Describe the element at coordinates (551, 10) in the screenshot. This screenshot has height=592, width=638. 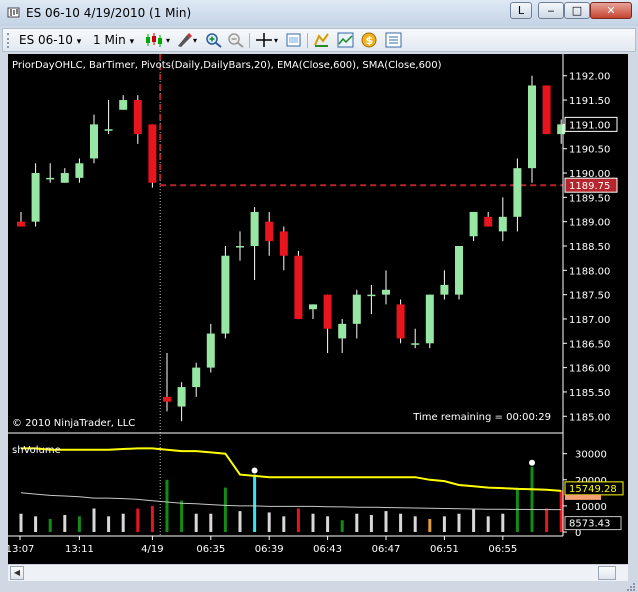
I see `minimize-button: ‒` at that location.